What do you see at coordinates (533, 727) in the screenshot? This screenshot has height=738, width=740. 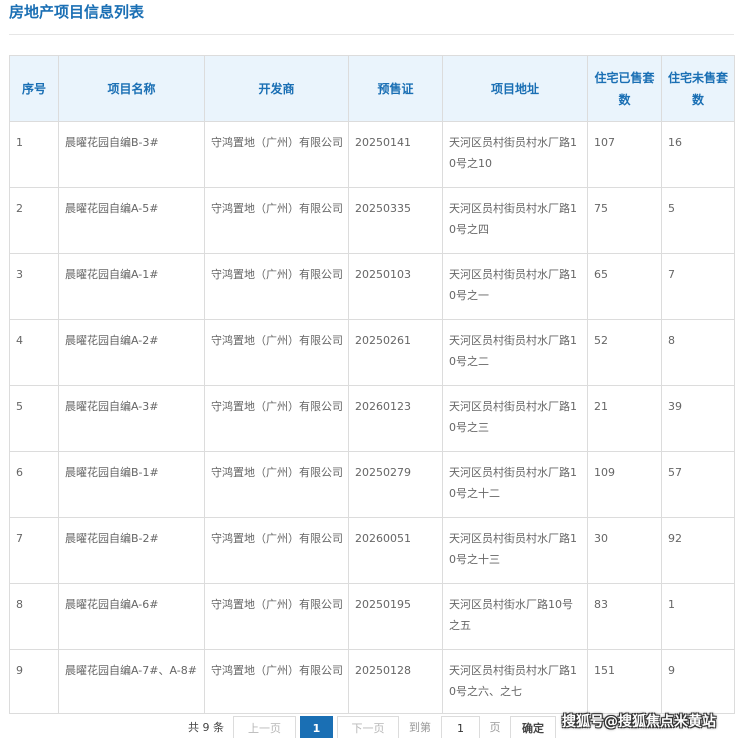 I see `goto-confirm-button: 确定` at bounding box center [533, 727].